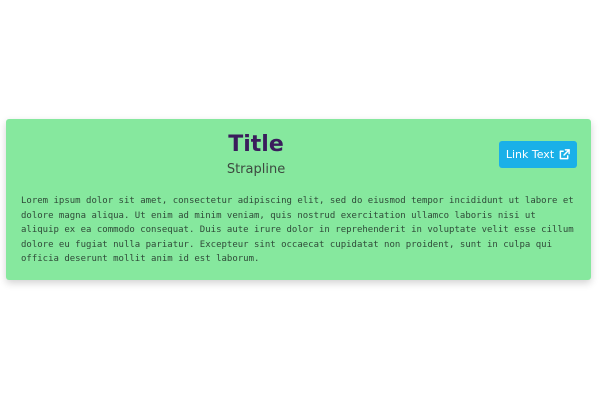 The height and width of the screenshot is (400, 600). I want to click on link-button-label: Link Text, so click(530, 154).